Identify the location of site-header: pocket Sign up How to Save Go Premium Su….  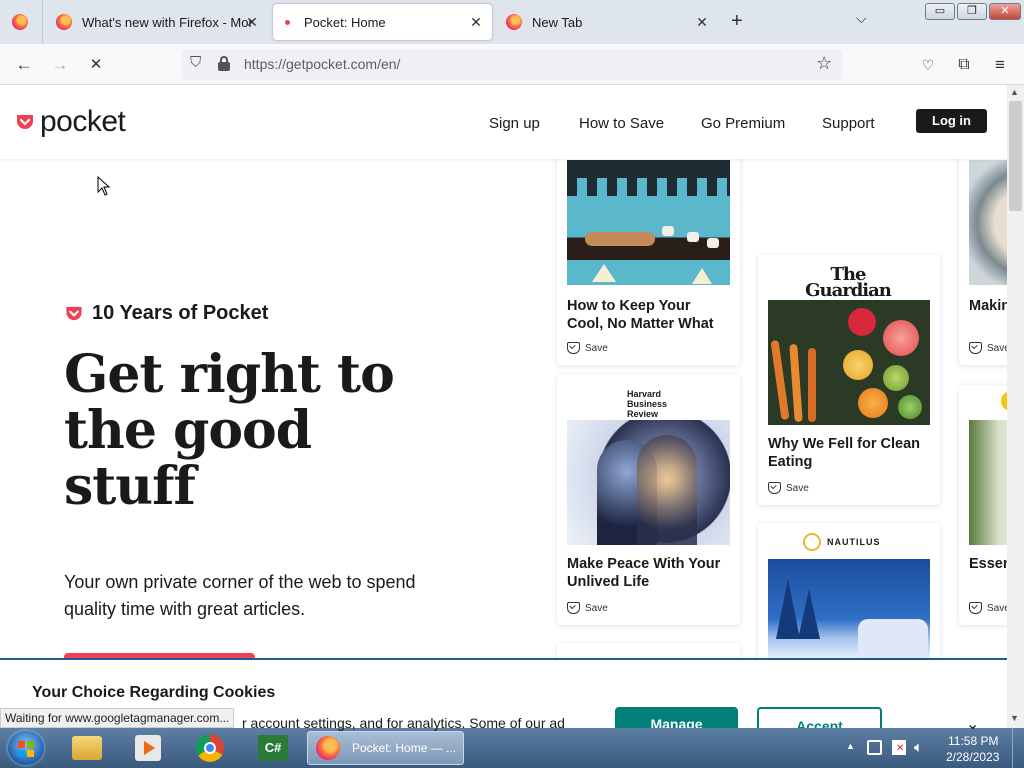
(503, 122).